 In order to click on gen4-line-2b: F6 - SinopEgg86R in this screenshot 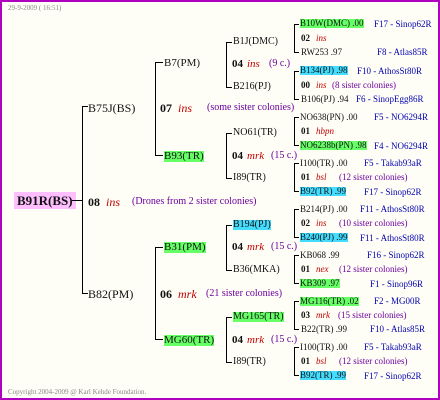, I will do `click(390, 99)`.